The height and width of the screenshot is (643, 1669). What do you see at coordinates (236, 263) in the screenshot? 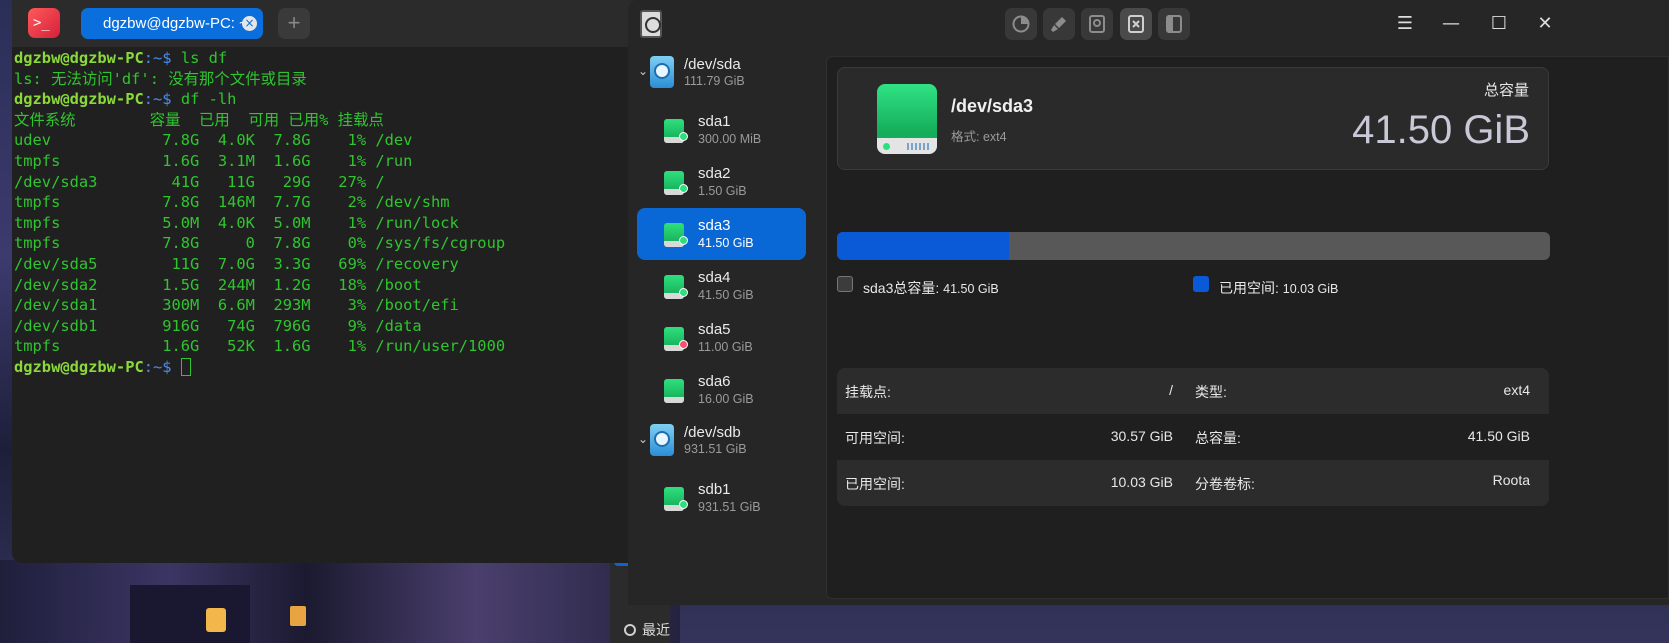
I see `output-text: /dev/sda5 11G 7.0G 3.3G 69% /recovery` at bounding box center [236, 263].